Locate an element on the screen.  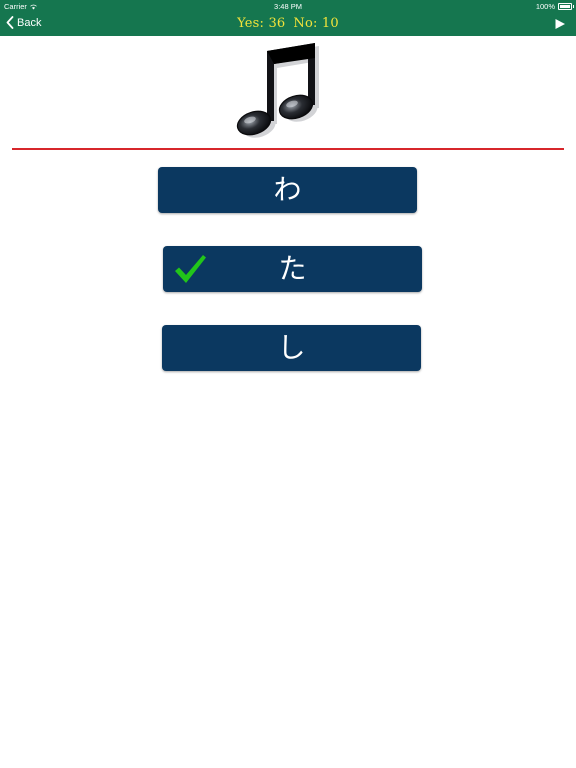
status-time: 3:48 PM is located at coordinates (288, 6).